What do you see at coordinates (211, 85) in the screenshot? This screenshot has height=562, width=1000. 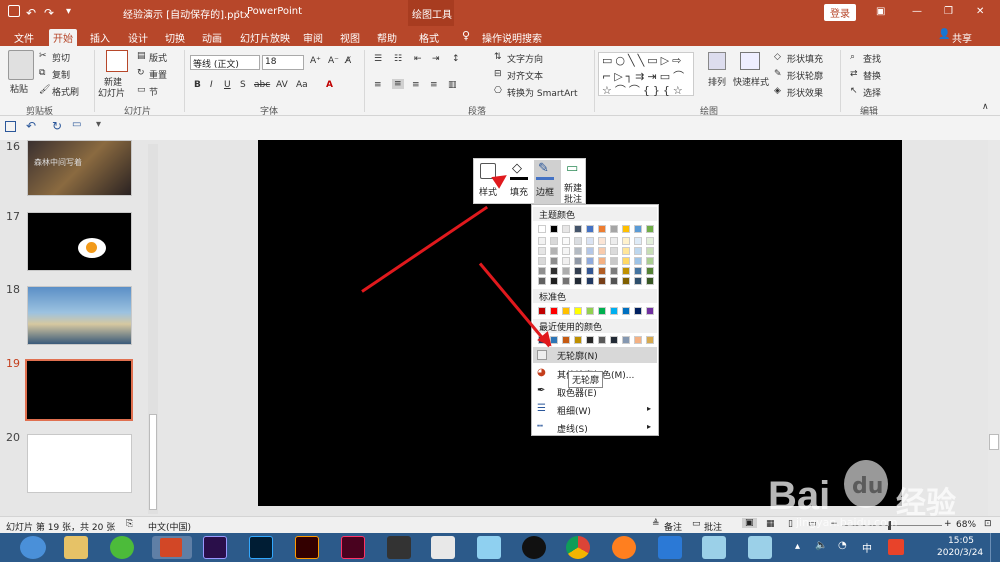 I see `italic-icon: I` at bounding box center [211, 85].